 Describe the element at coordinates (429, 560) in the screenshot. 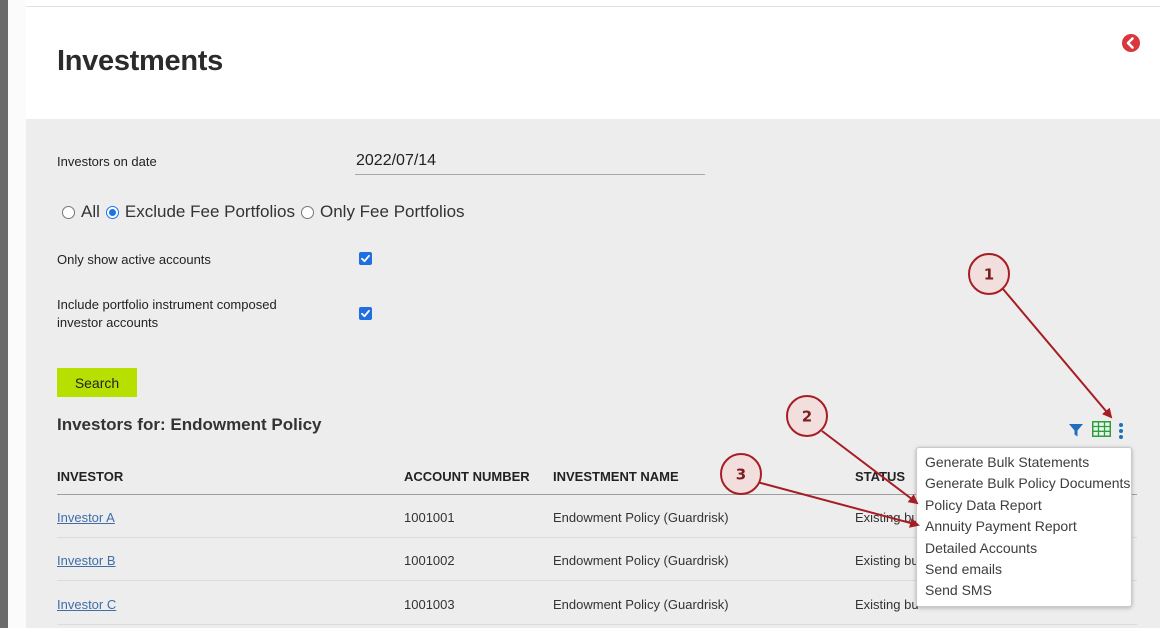

I see `account-number-cell: 1001002` at that location.